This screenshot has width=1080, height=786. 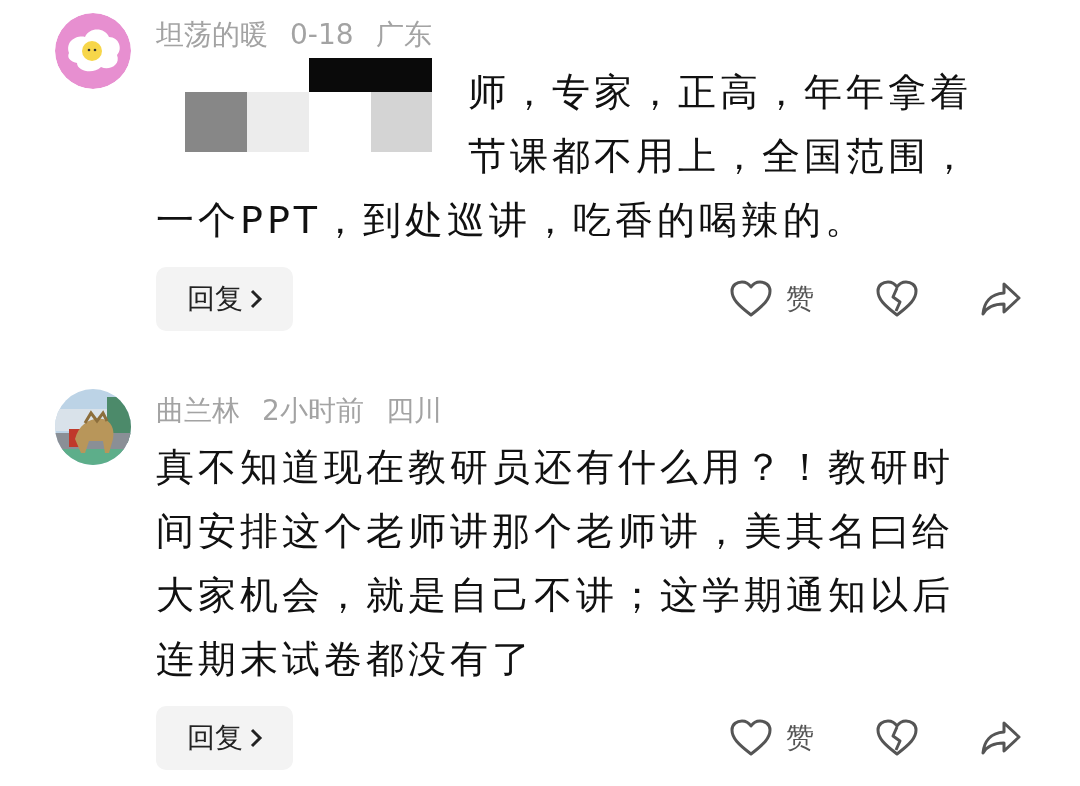 What do you see at coordinates (413, 411) in the screenshot?
I see `comment-location: 四川` at bounding box center [413, 411].